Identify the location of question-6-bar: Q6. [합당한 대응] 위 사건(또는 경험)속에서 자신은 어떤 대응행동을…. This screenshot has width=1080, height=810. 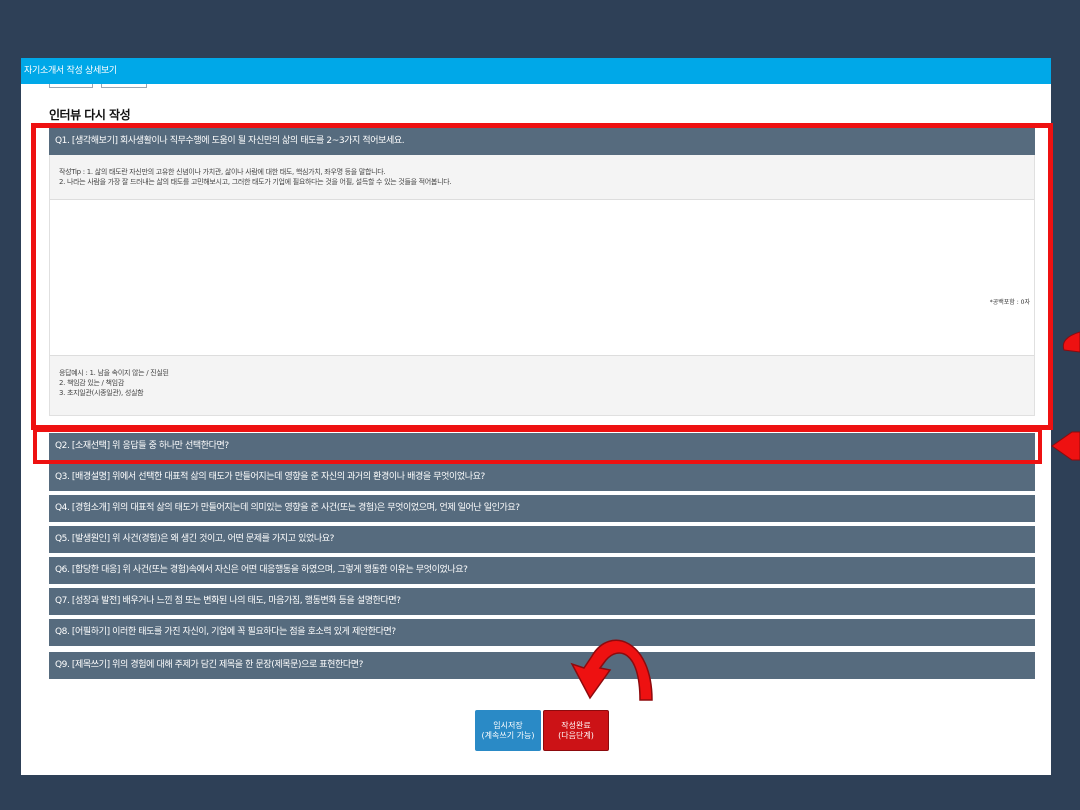
(542, 570).